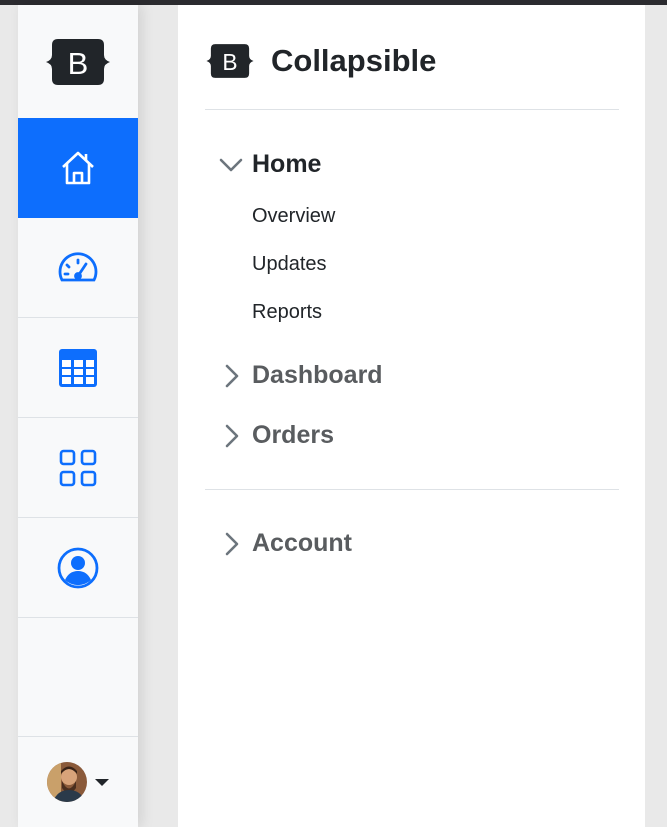  I want to click on rail-item-products, so click(78, 468).